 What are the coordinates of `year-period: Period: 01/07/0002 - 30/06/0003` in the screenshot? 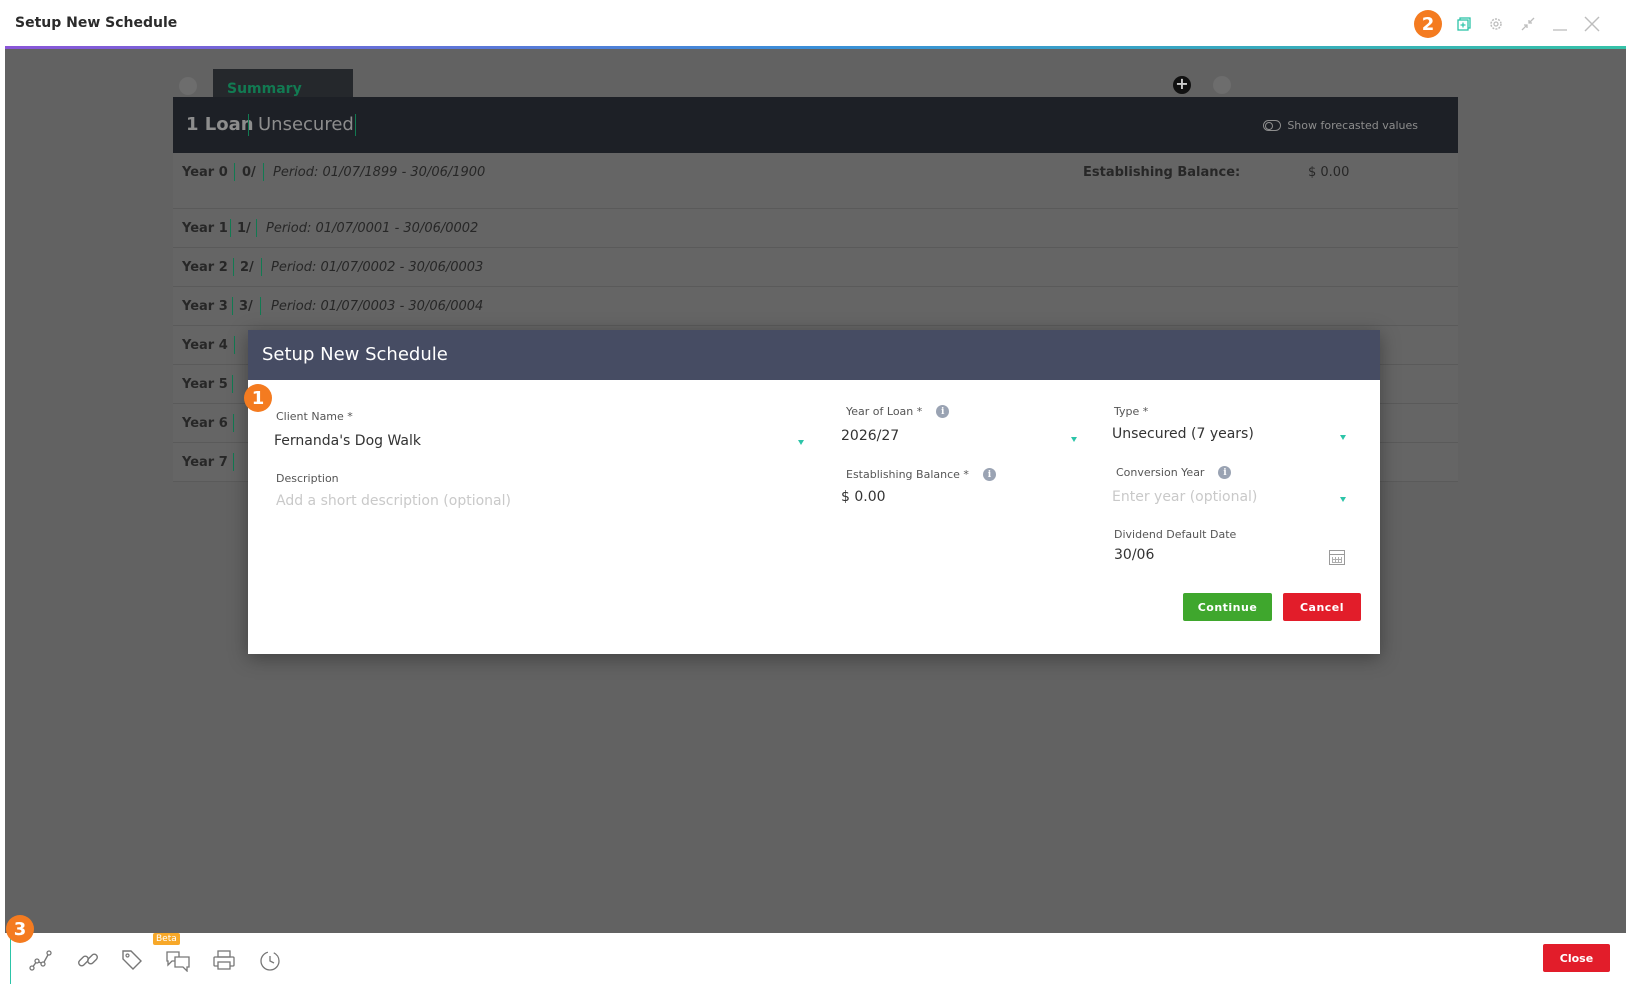 It's located at (377, 267).